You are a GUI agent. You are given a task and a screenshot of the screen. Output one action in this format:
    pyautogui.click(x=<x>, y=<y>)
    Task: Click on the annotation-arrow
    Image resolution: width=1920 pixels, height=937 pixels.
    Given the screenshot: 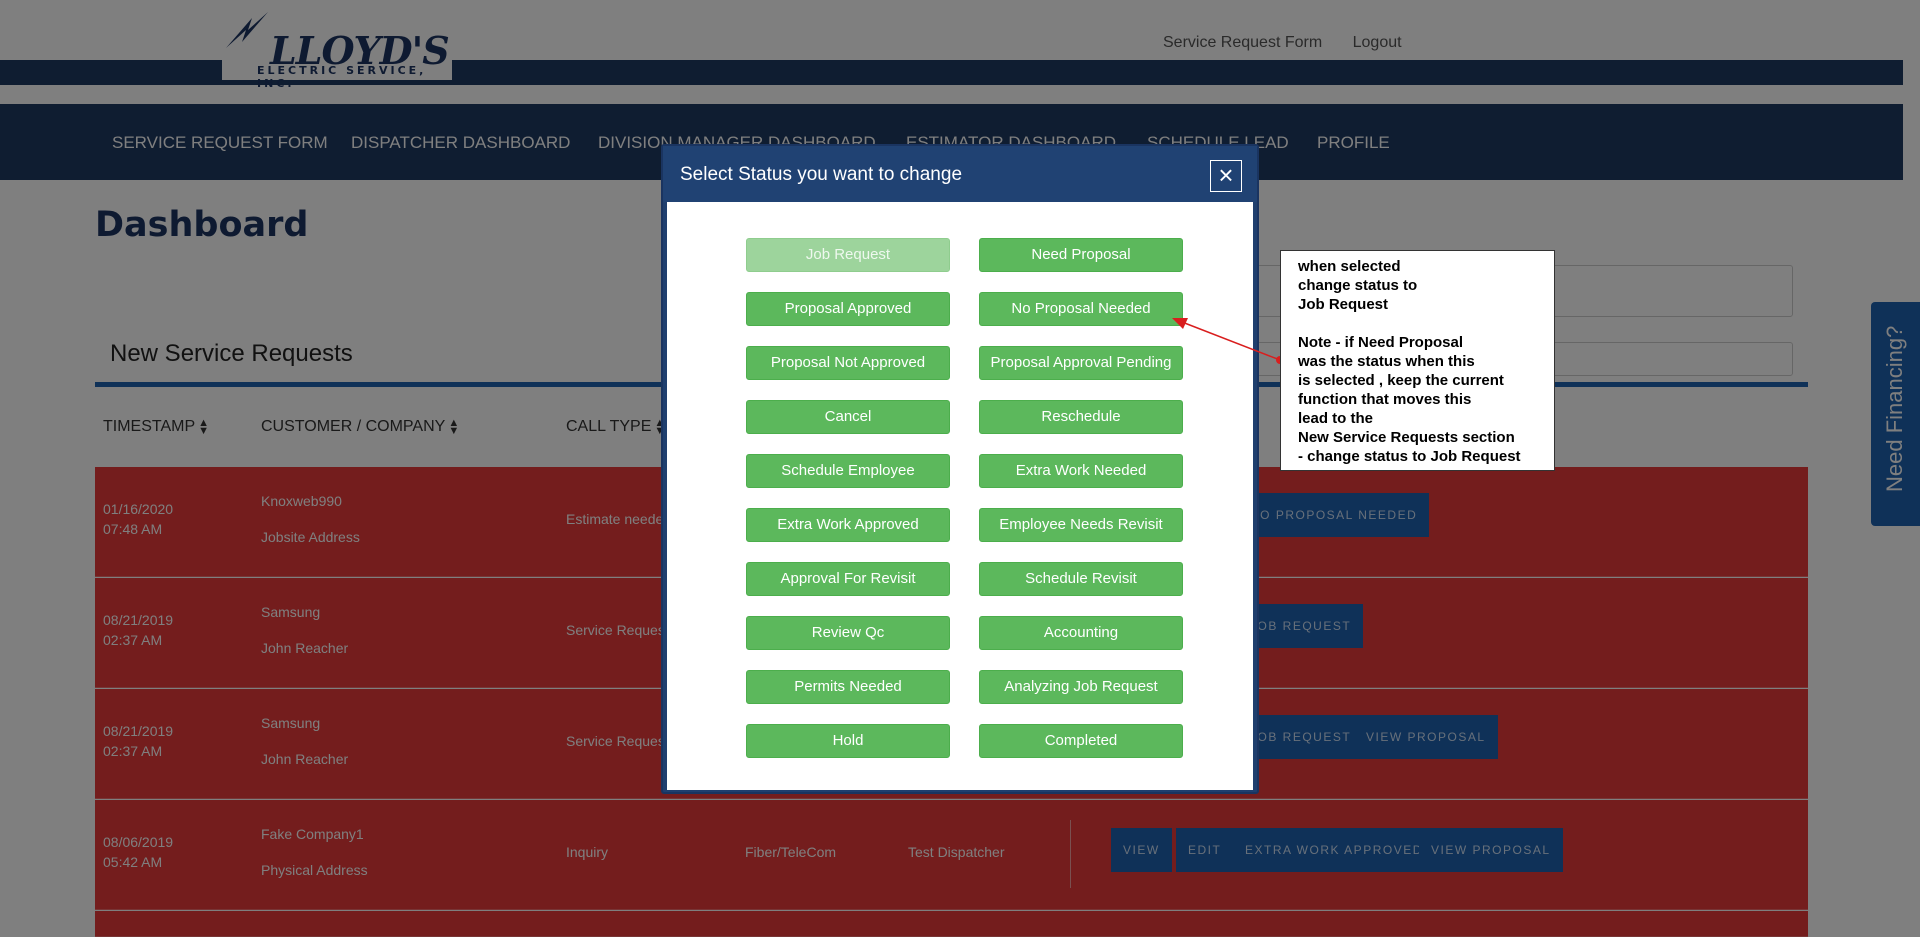 What is the action you would take?
    pyautogui.click(x=1228, y=341)
    